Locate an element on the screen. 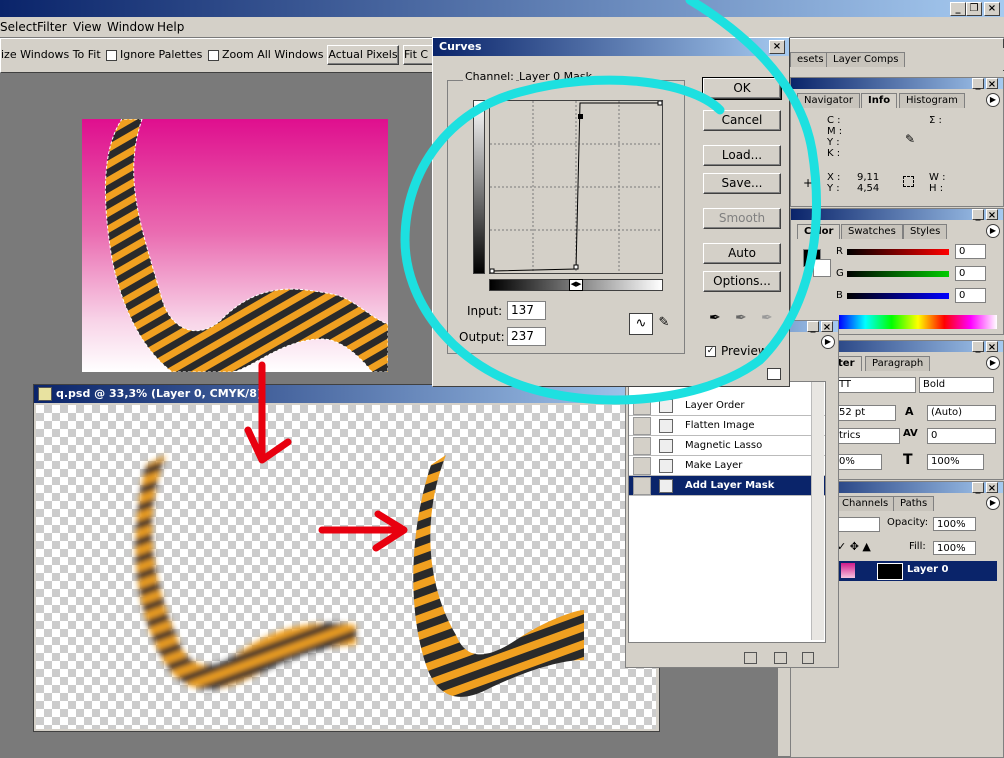 Image resolution: width=1004 pixels, height=758 pixels. history-minimize-button: _ is located at coordinates (813, 327).